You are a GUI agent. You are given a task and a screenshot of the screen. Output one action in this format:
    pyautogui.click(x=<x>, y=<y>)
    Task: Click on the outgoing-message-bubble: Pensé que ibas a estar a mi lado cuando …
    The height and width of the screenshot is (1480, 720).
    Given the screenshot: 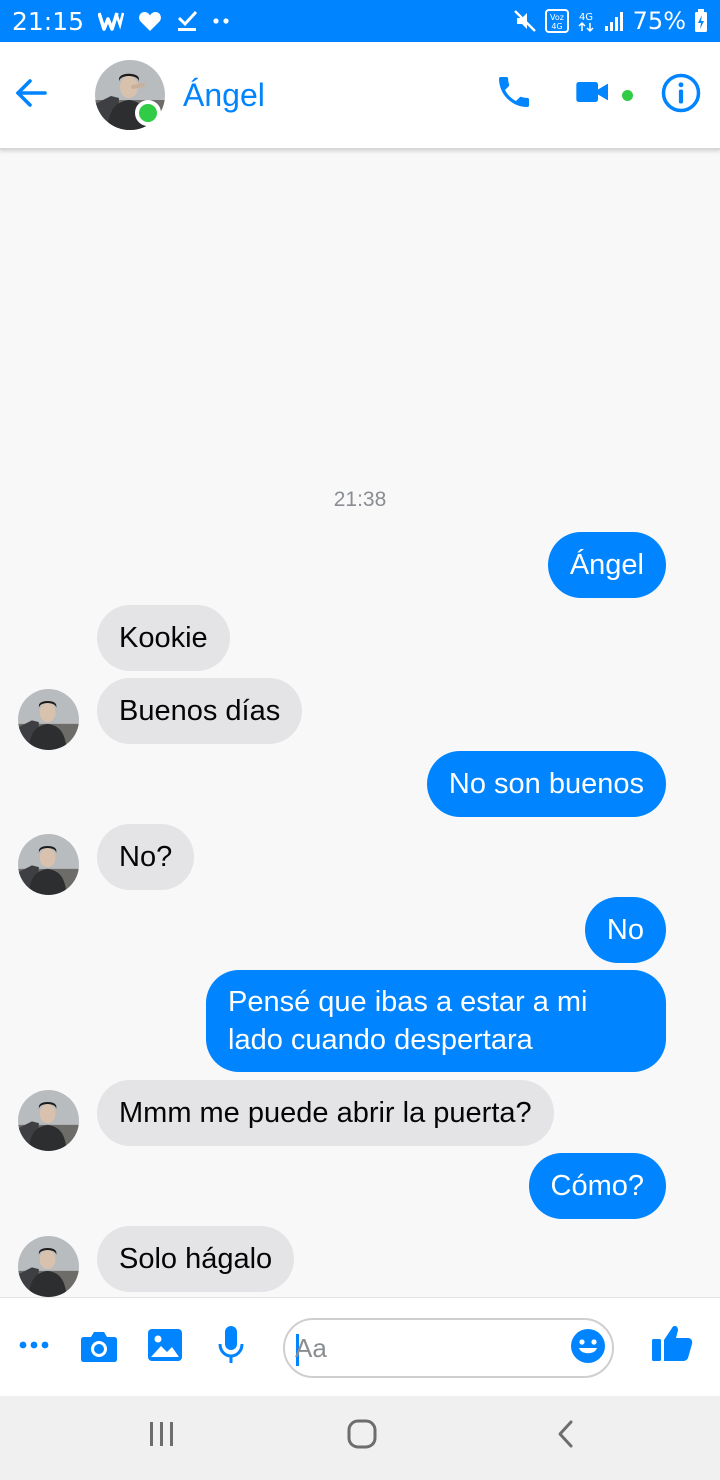 What is the action you would take?
    pyautogui.click(x=436, y=1021)
    